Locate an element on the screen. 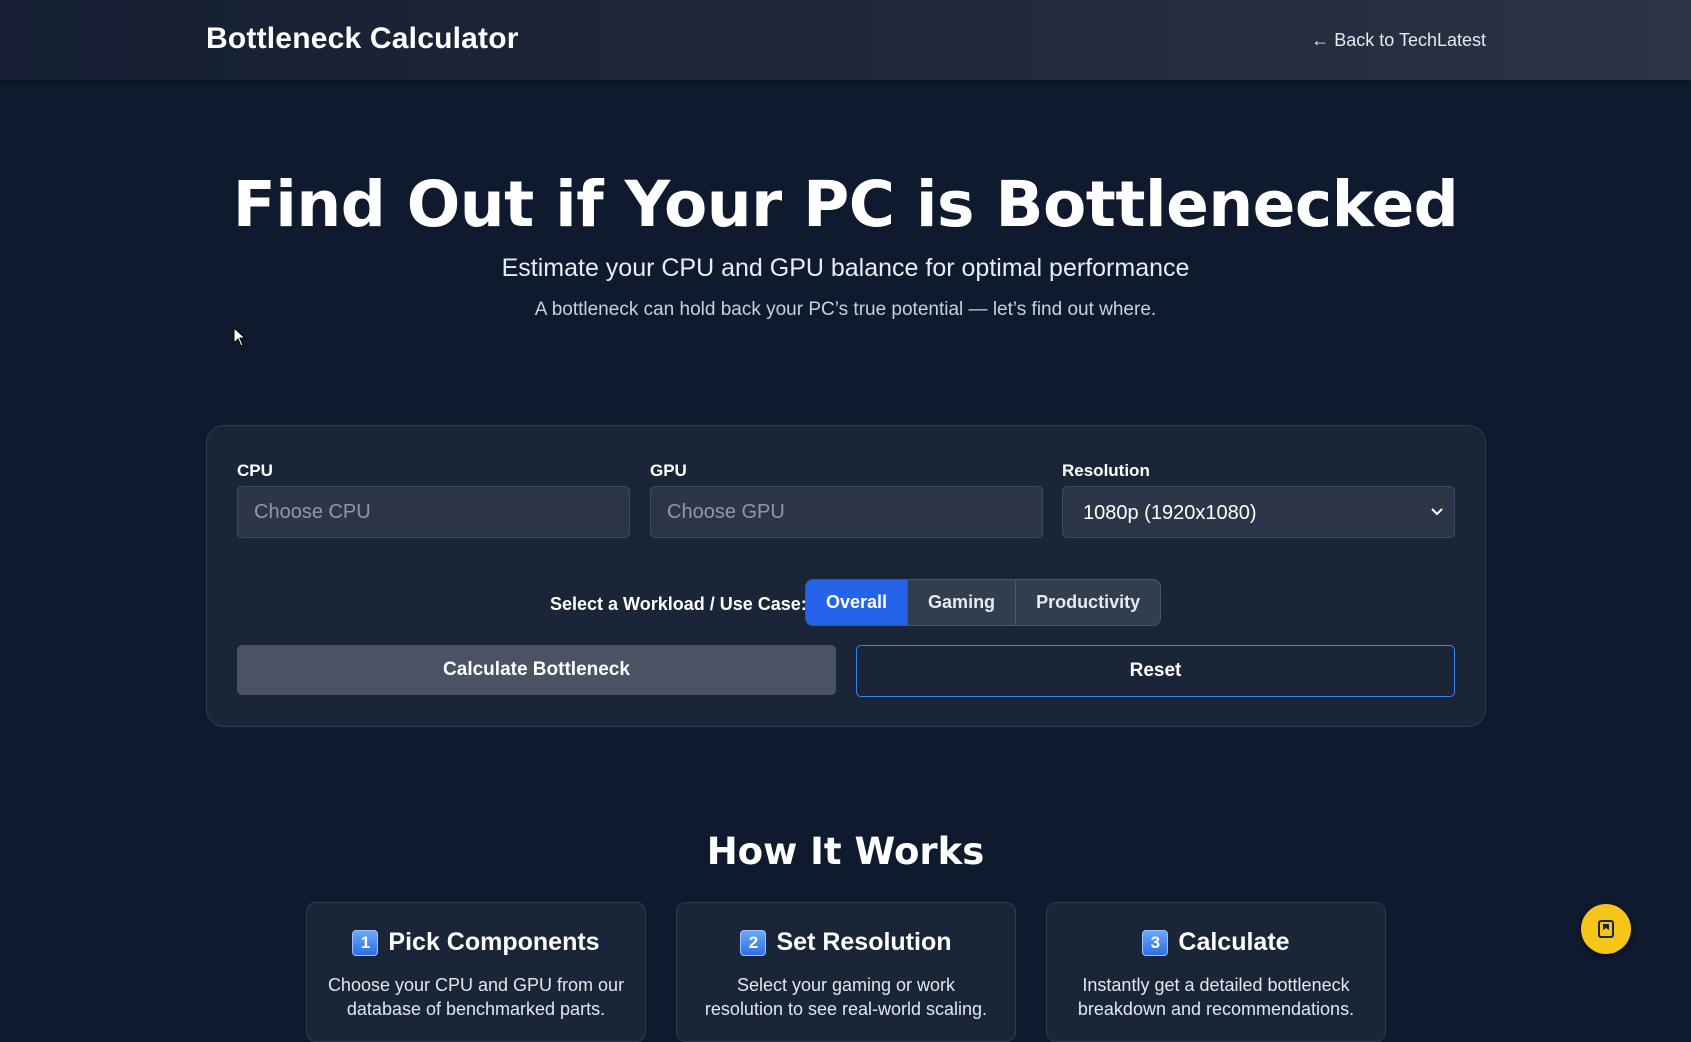 Image resolution: width=1691 pixels, height=1042 pixels. how-it-works-title: How It Works is located at coordinates (845, 851).